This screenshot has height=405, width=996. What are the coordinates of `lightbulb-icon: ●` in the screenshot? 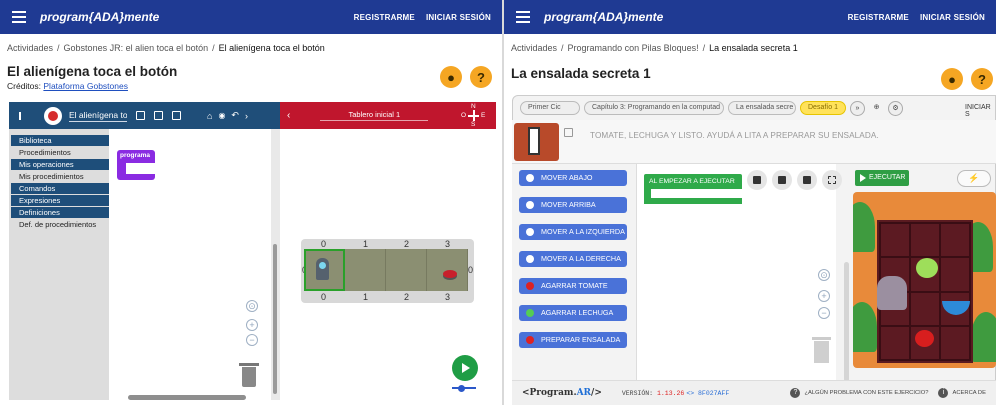 It's located at (451, 77).